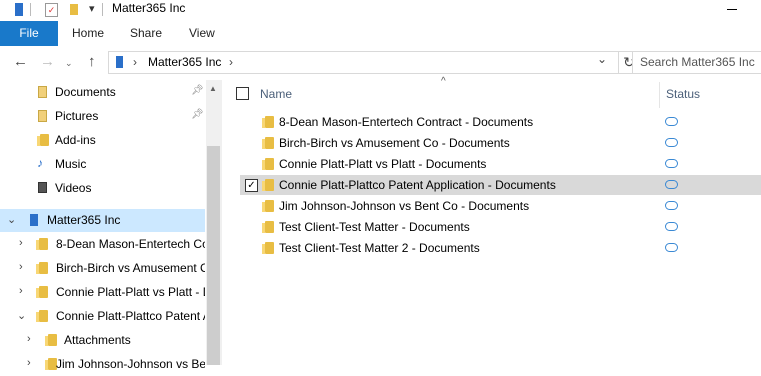  I want to click on row-checkbox: ✓, so click(251, 185).